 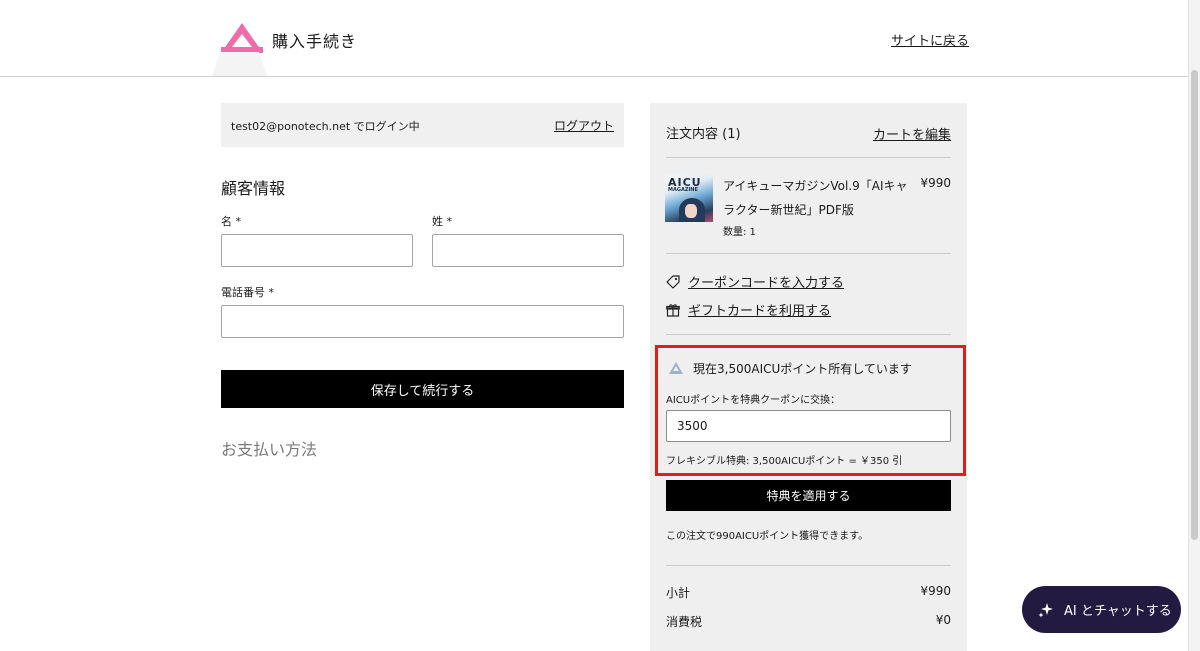 What do you see at coordinates (689, 198) in the screenshot?
I see `product-thumbnail: AICU MAGAZINE` at bounding box center [689, 198].